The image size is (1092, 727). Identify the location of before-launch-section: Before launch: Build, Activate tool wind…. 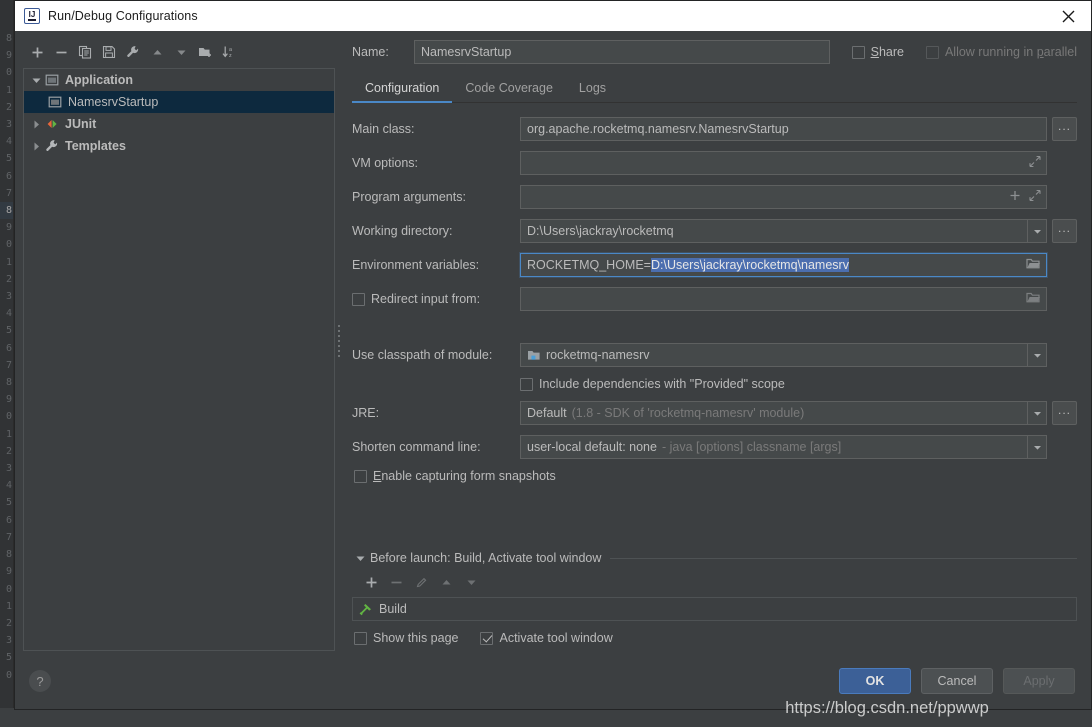
(714, 601).